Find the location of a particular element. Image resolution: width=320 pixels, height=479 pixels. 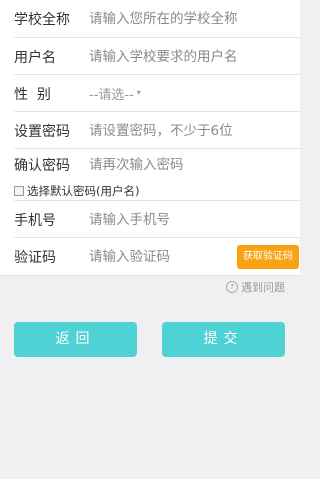

phone-label: 手机号 is located at coordinates (35, 220).